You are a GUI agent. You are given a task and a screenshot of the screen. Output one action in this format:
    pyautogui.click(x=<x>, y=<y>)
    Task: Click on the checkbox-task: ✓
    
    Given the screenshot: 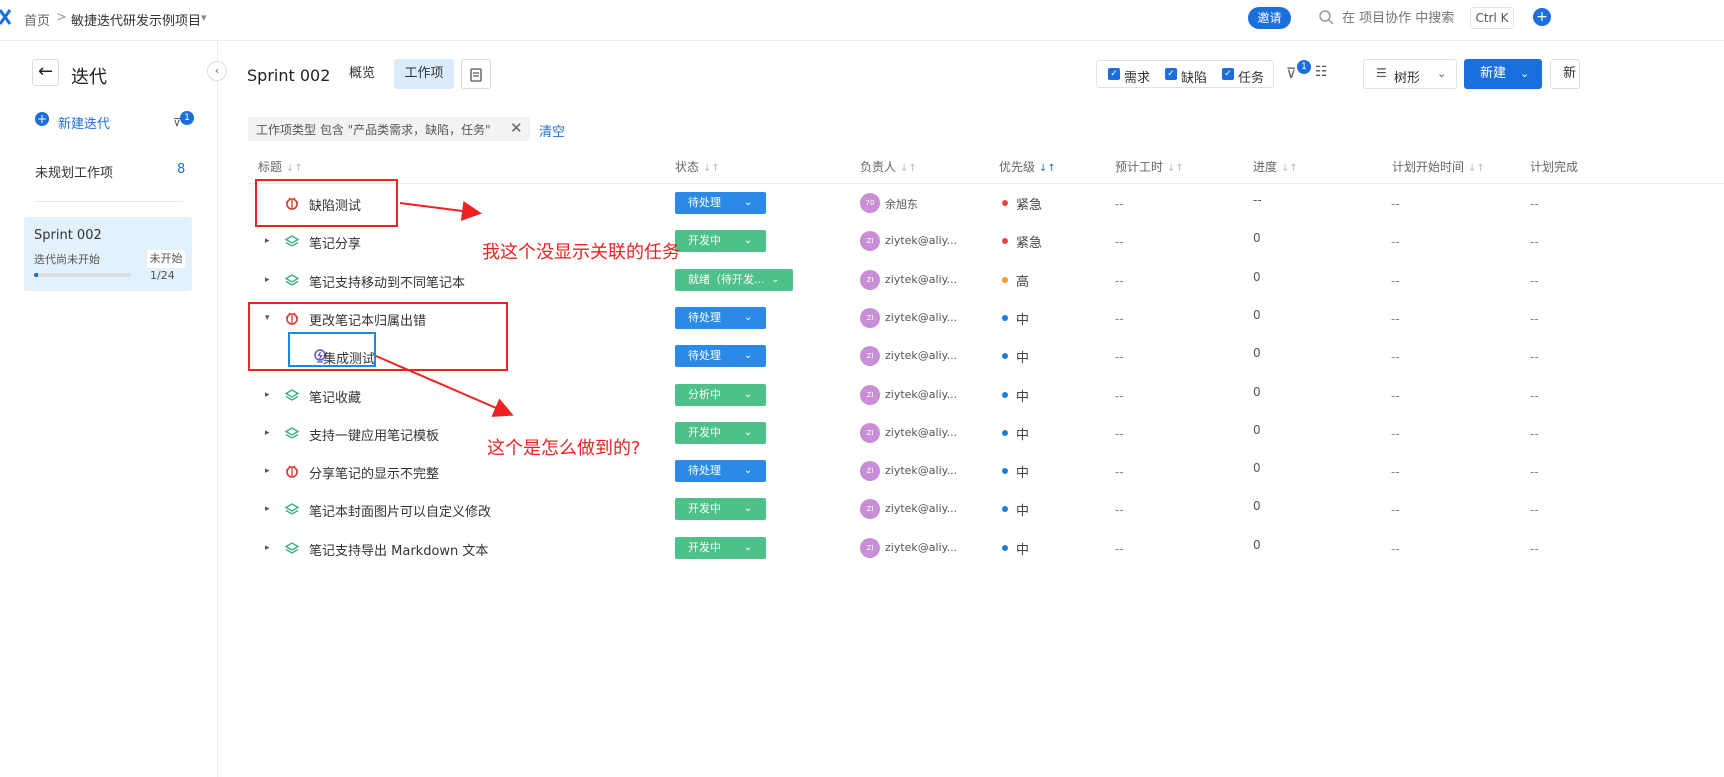 What is the action you would take?
    pyautogui.click(x=1228, y=74)
    